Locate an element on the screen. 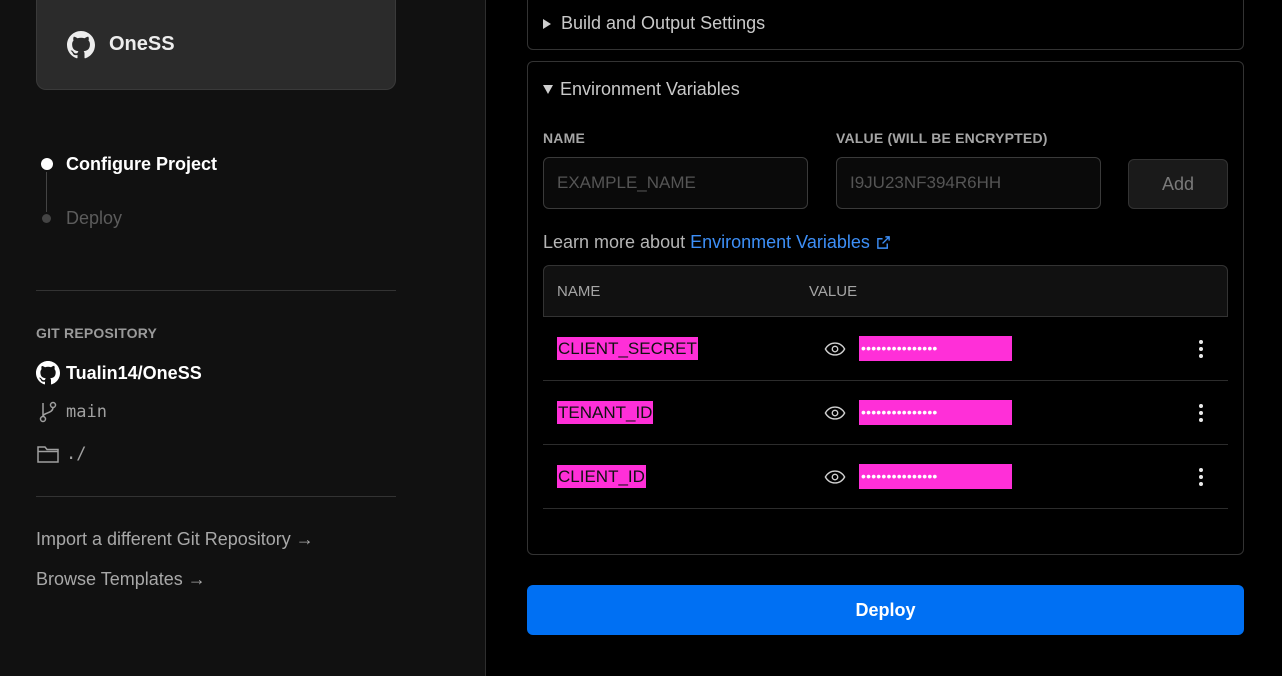 The width and height of the screenshot is (1282, 676). step-configure-project: Configure Project is located at coordinates (126, 164).